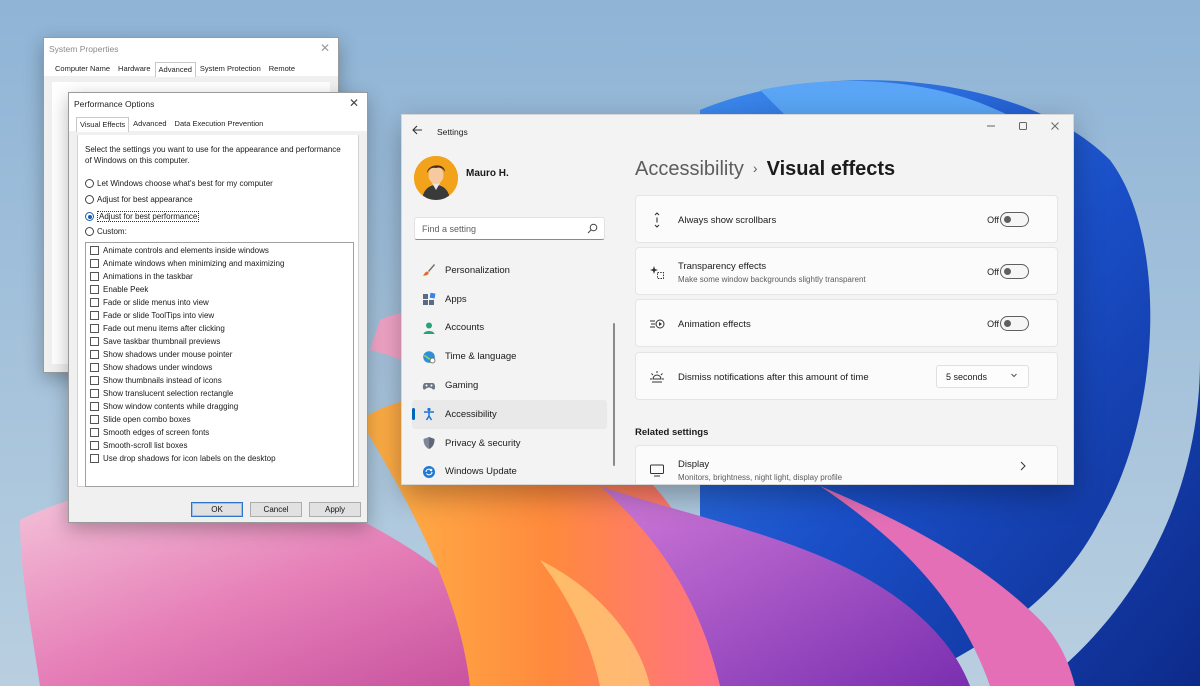 The image size is (1200, 686). What do you see at coordinates (694, 464) in the screenshot?
I see `setting-label: Display` at bounding box center [694, 464].